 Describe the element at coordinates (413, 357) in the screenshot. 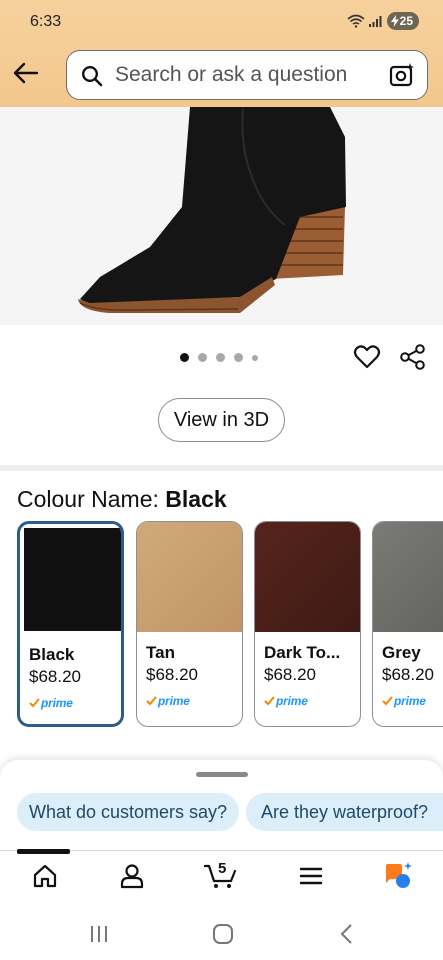

I see `share-icon` at that location.